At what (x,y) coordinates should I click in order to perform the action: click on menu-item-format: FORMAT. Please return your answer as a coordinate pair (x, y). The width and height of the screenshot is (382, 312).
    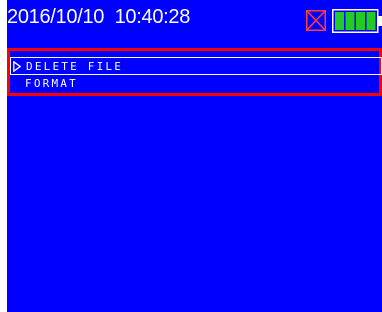
    Looking at the image, I should click on (194, 84).